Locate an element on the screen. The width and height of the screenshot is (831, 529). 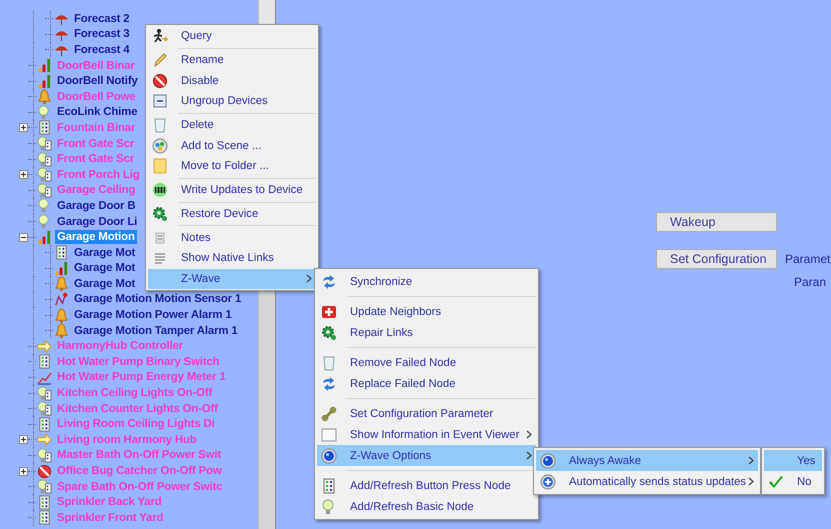
parameter-label: Paramet is located at coordinates (807, 259).